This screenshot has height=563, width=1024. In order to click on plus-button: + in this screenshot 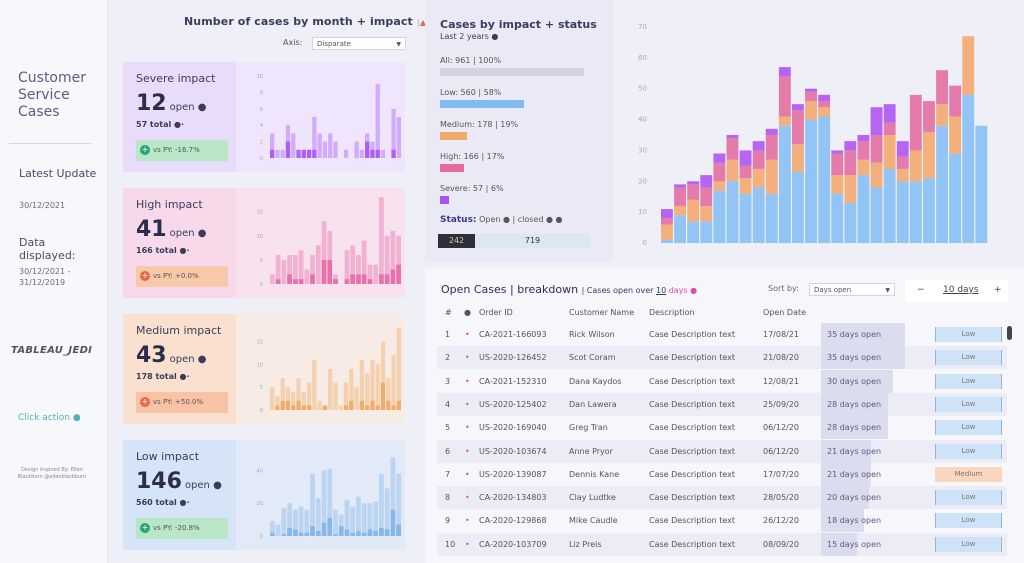, I will do `click(998, 290)`.